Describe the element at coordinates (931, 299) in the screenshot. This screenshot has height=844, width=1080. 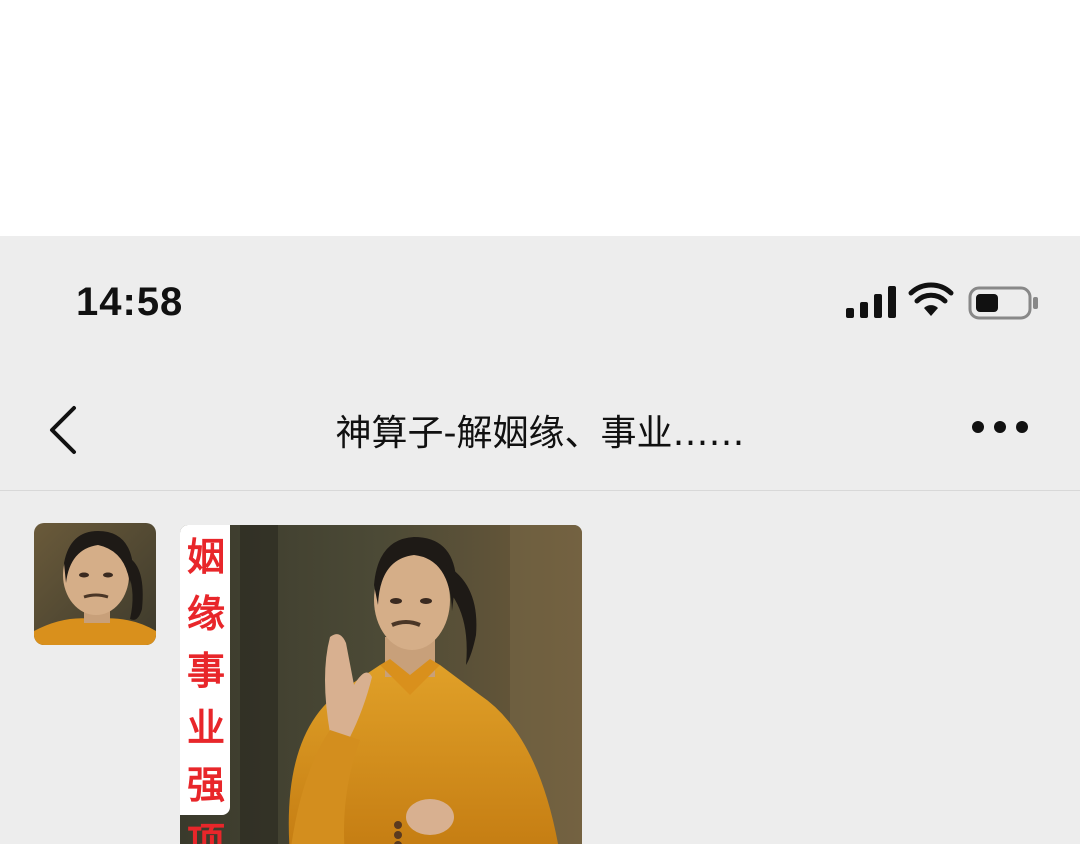
I see `wifi-icon` at that location.